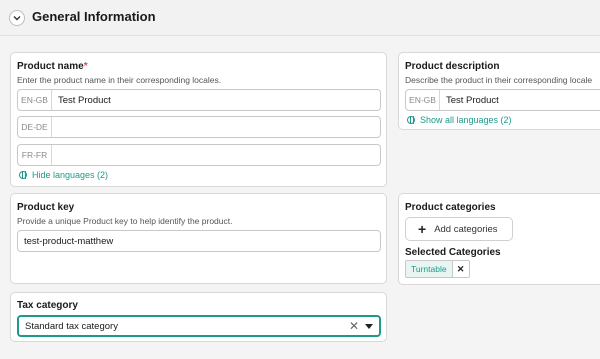  I want to click on plus-icon: +, so click(422, 229).